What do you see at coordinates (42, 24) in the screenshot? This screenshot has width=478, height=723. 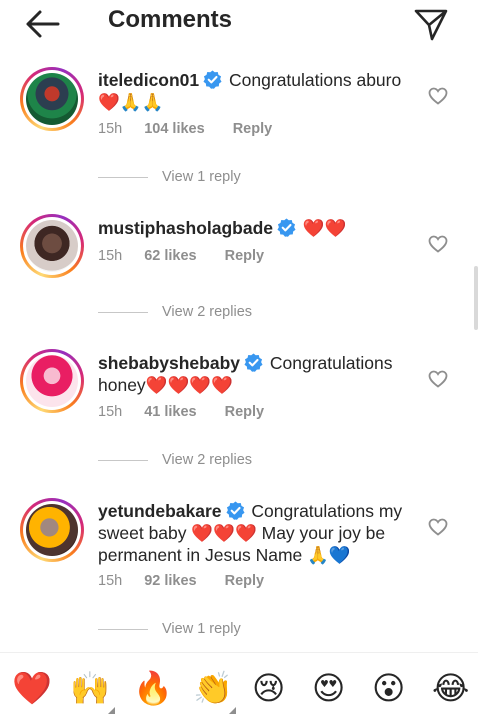 I see `arrow-left-icon` at bounding box center [42, 24].